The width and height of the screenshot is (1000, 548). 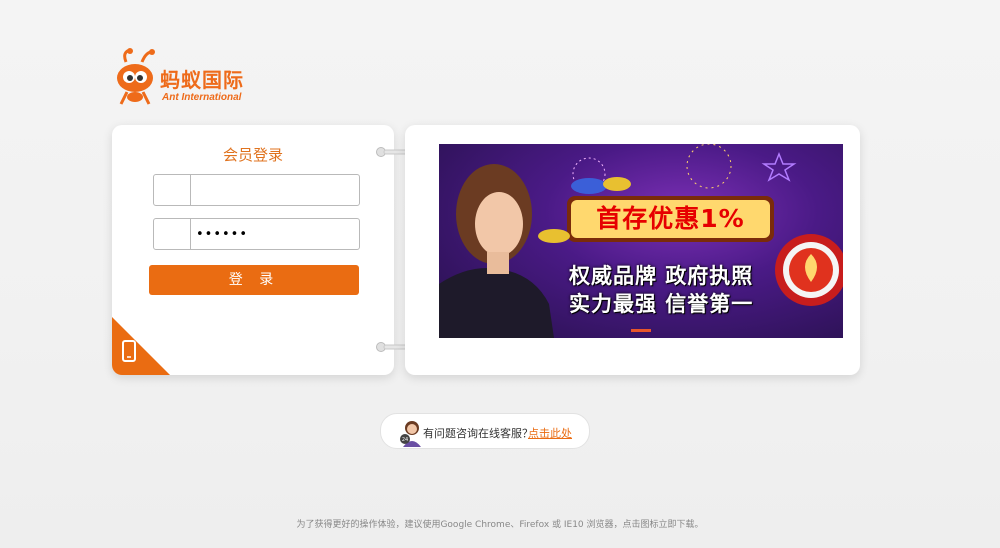 I want to click on help-link: 点击此处, so click(x=550, y=433).